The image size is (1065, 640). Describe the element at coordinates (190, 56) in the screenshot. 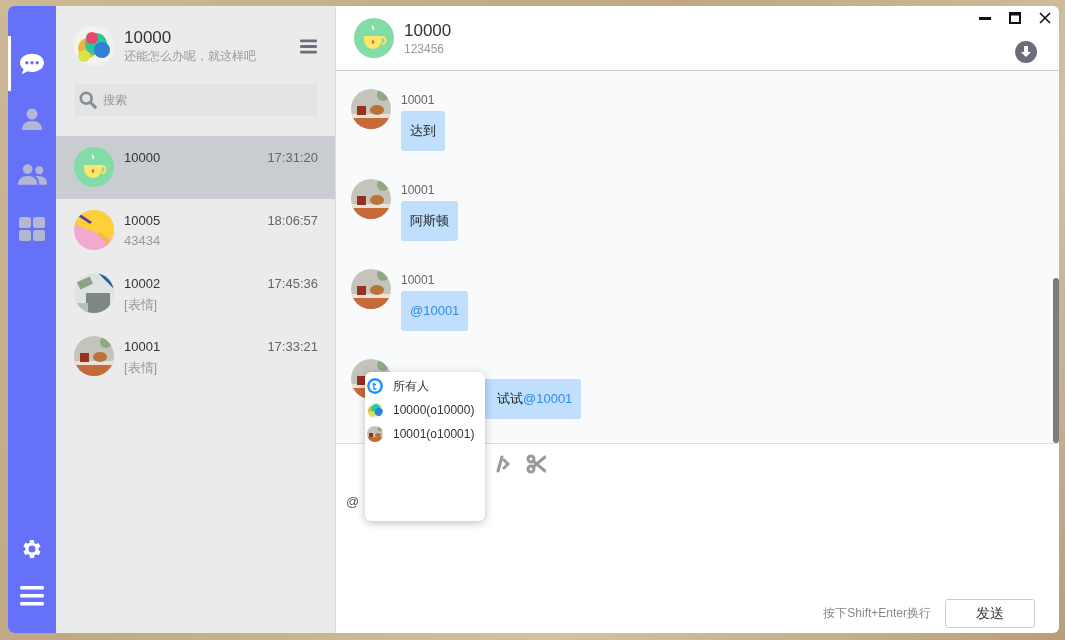

I see `profile-signature: 还能怎么办呢，就这样吧` at that location.